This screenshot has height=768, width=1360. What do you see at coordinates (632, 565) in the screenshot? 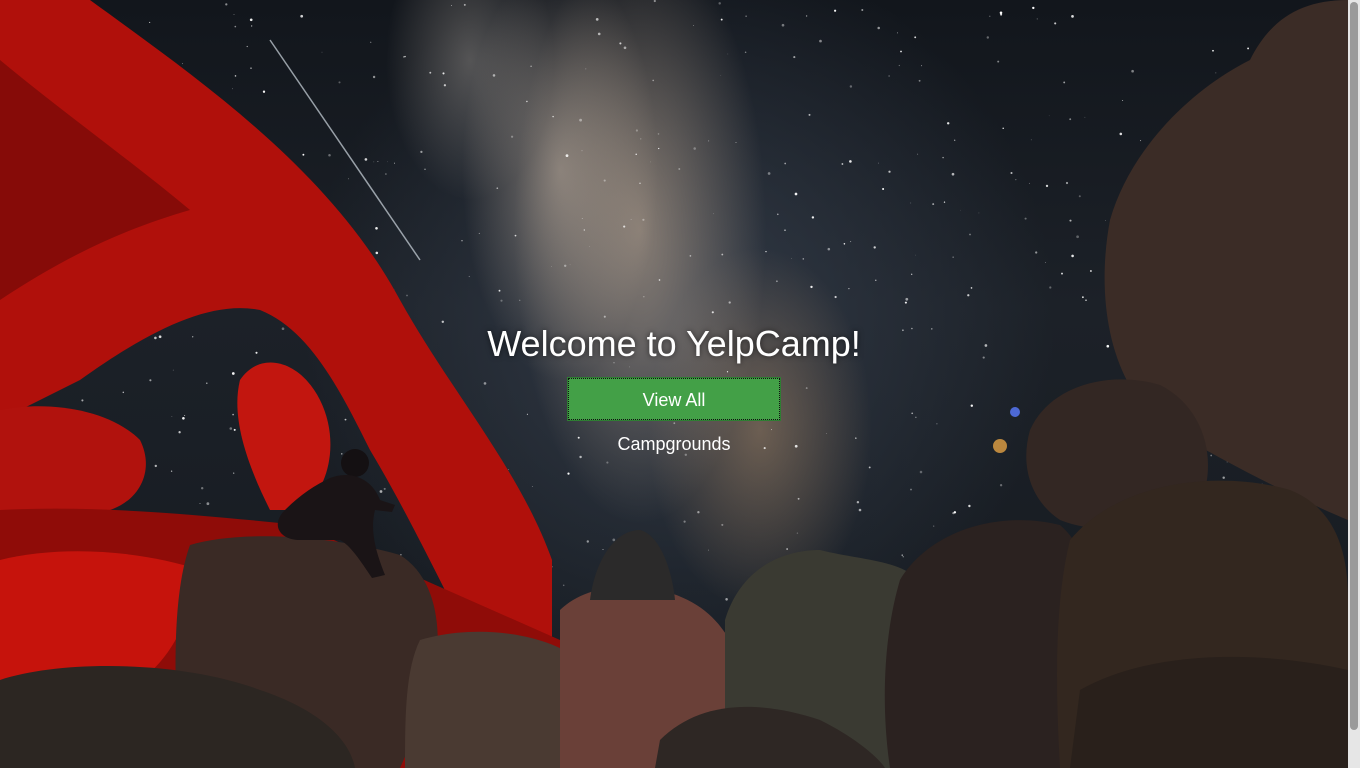
I see `center-rock-top` at bounding box center [632, 565].